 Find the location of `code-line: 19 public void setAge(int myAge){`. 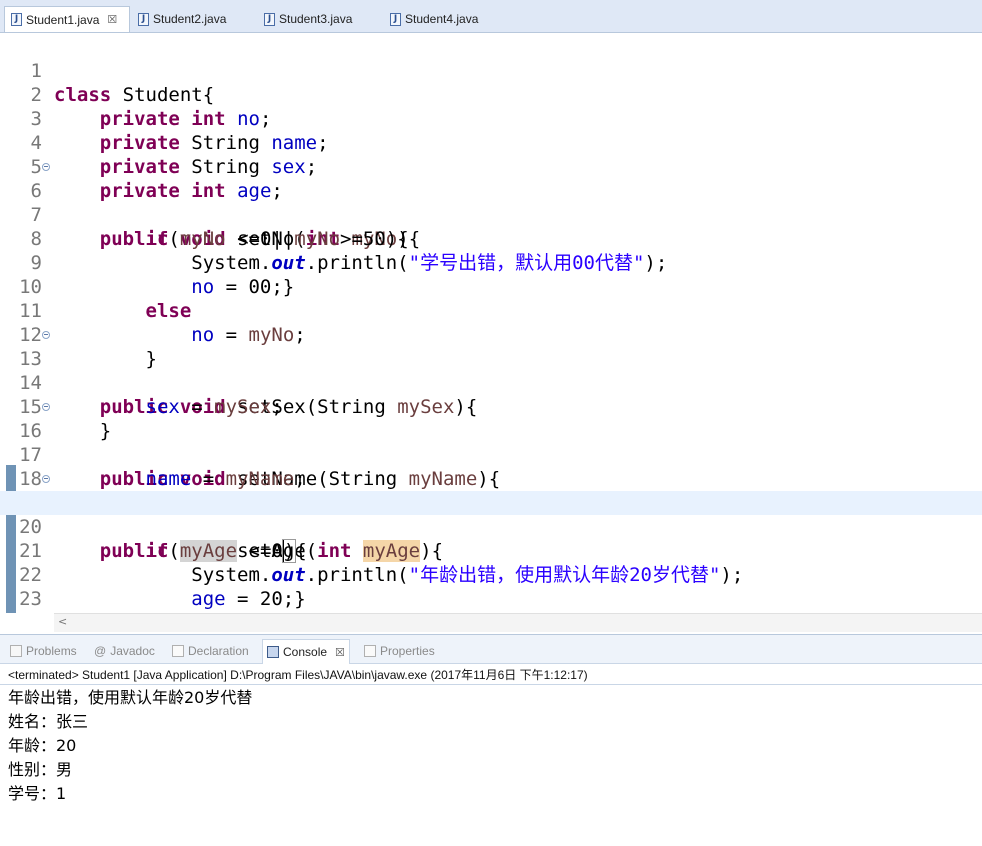

code-line: 19 public void setAge(int myAge){ is located at coordinates (491, 514).